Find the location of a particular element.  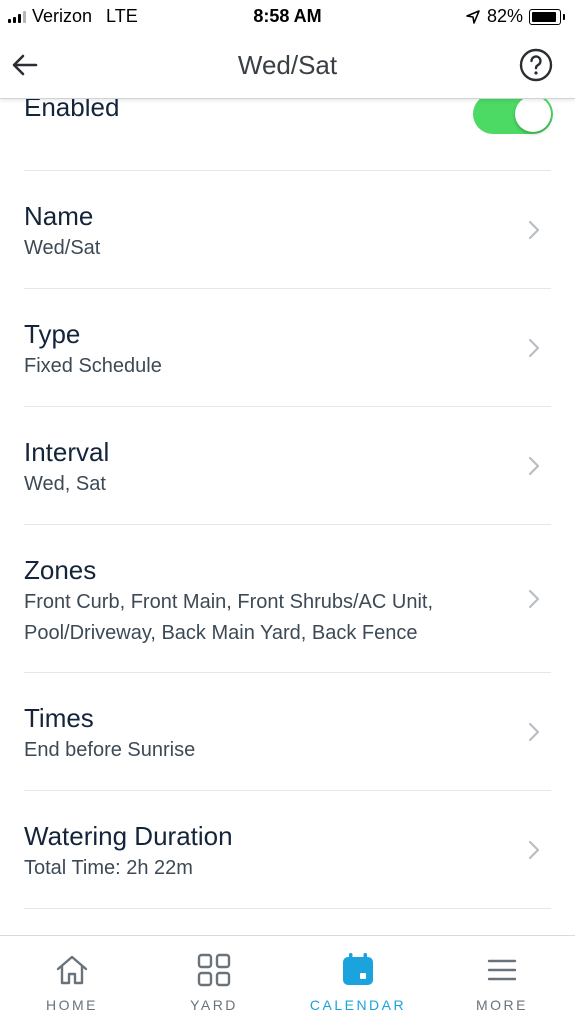

tab-calendar: CALENDAR is located at coordinates (358, 980).